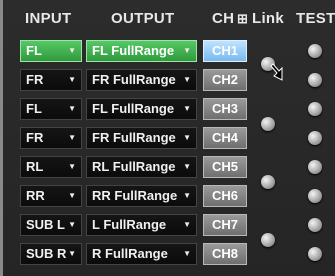  Describe the element at coordinates (315, 196) in the screenshot. I see `test-button-ch6` at that location.